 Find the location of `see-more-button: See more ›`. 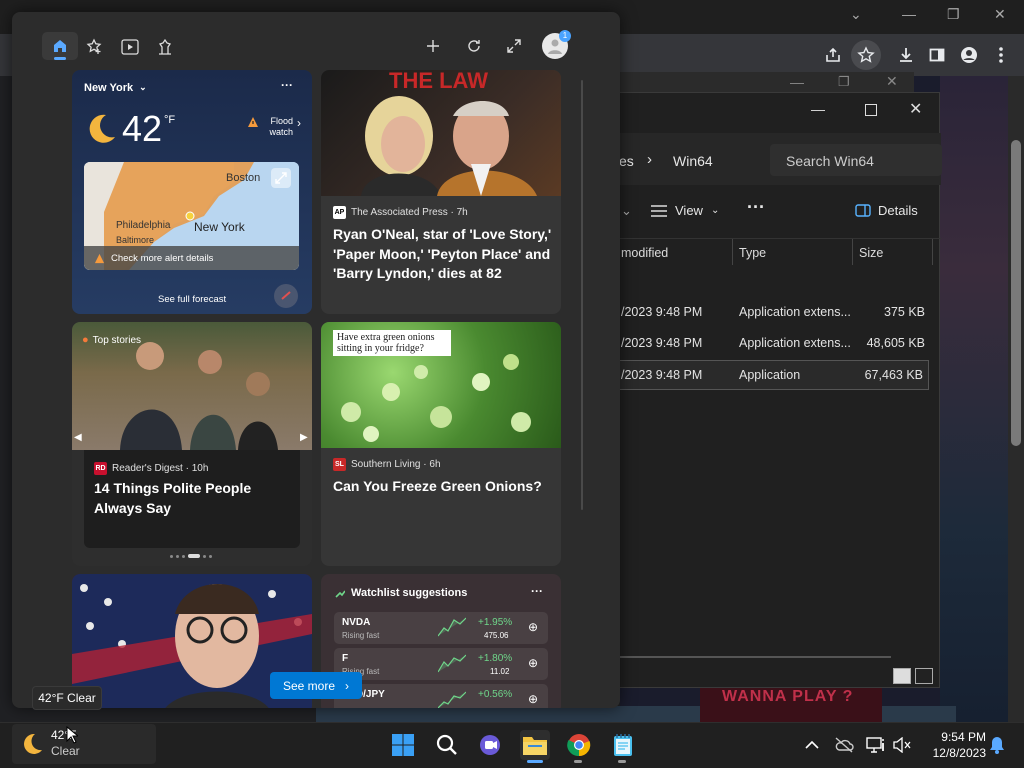

see-more-button: See more › is located at coordinates (316, 685).